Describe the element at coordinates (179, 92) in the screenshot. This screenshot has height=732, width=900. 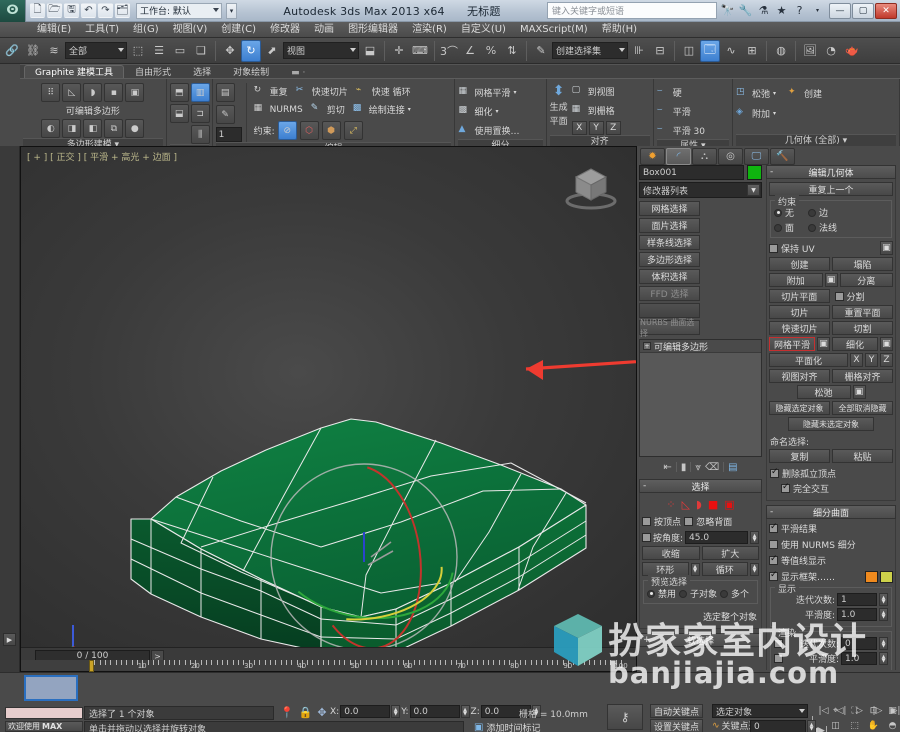
I see `repeat-toggle-icon: ⬒` at that location.